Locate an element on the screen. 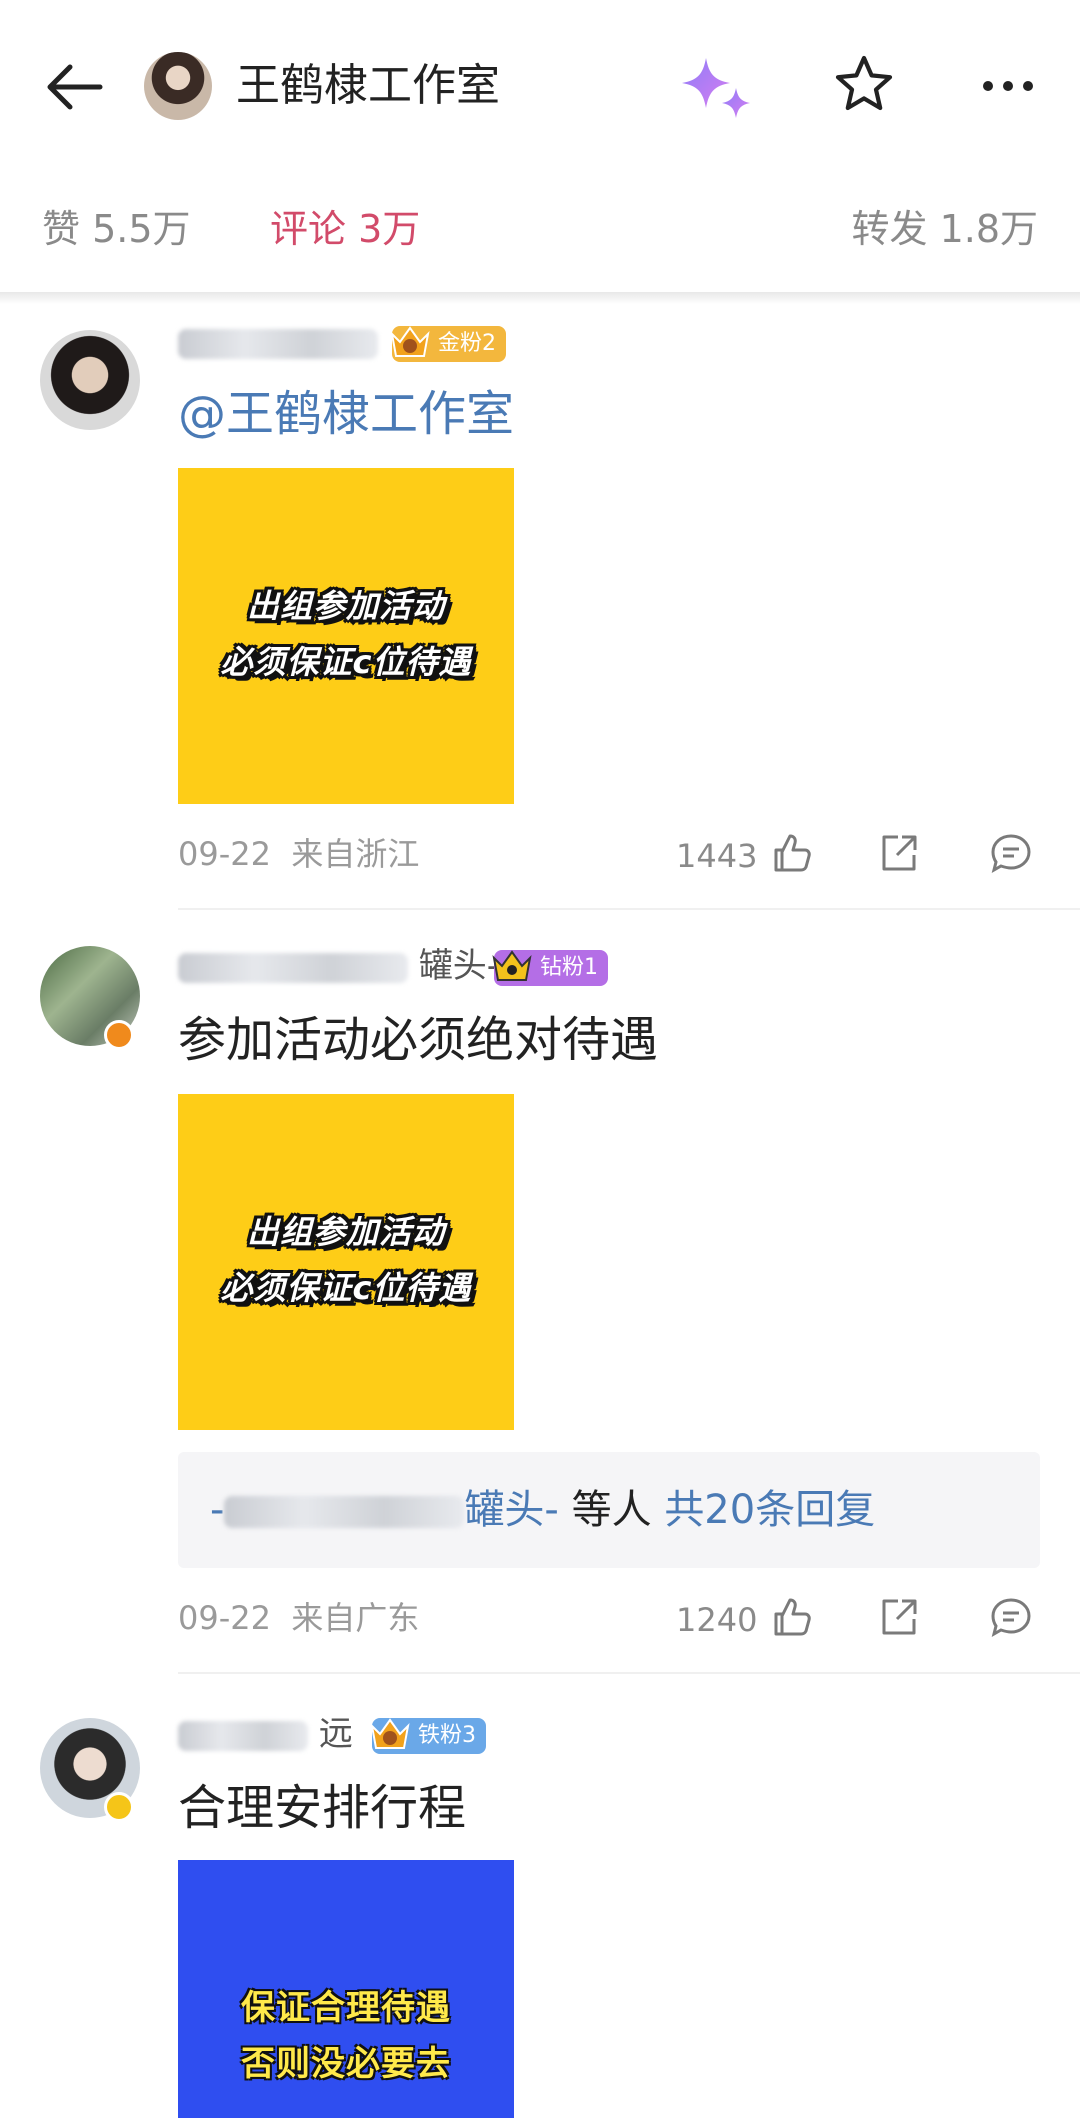 This screenshot has height=2118, width=1080. reply-user-tail: 罐头- is located at coordinates (511, 1510).